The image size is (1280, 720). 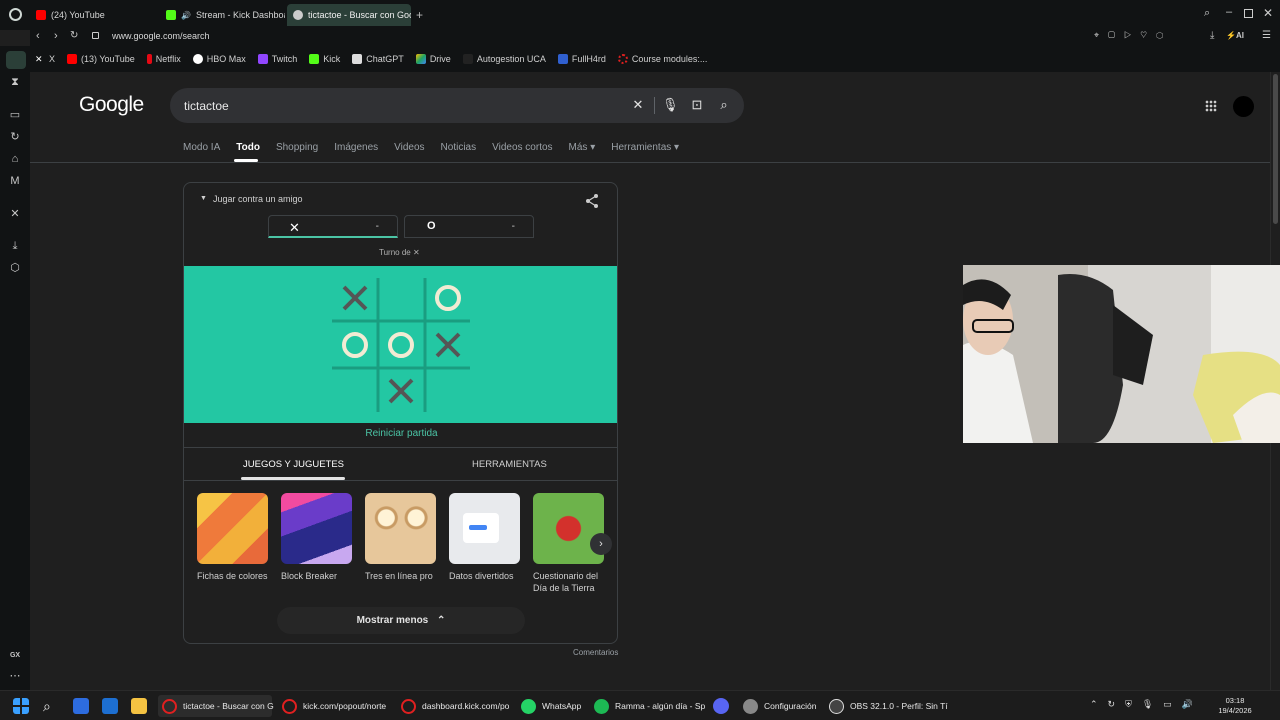 I want to click on download-icon: ⤓, so click(x=1212, y=35).